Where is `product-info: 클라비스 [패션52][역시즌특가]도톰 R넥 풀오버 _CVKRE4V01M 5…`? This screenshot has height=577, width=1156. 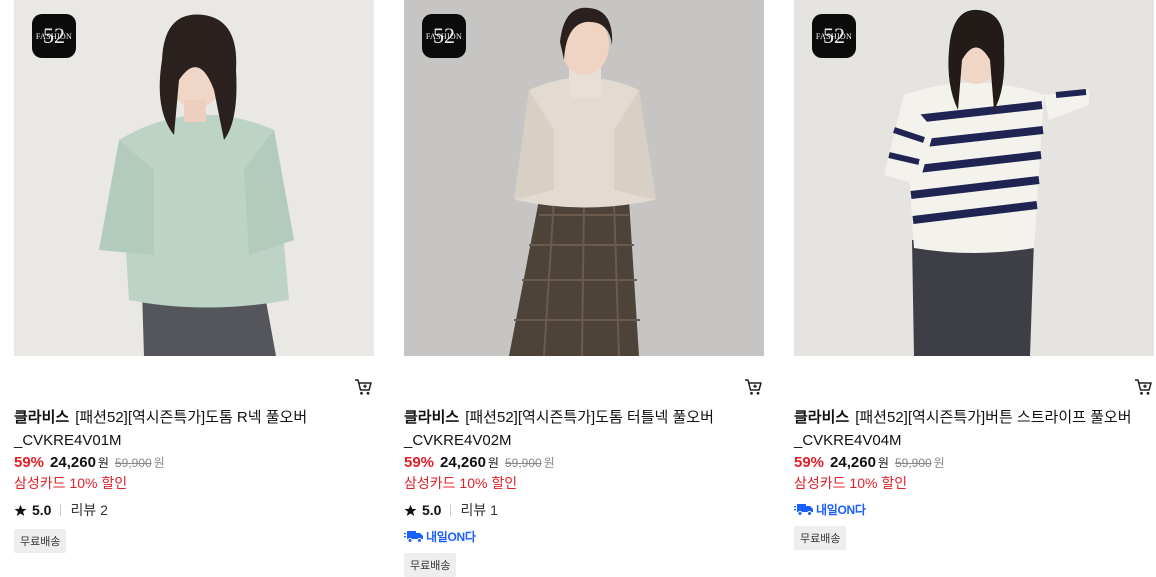
product-info: 클라비스 [패션52][역시즌특가]도톰 R넥 풀오버 _CVKRE4V01M 5… is located at coordinates (184, 479).